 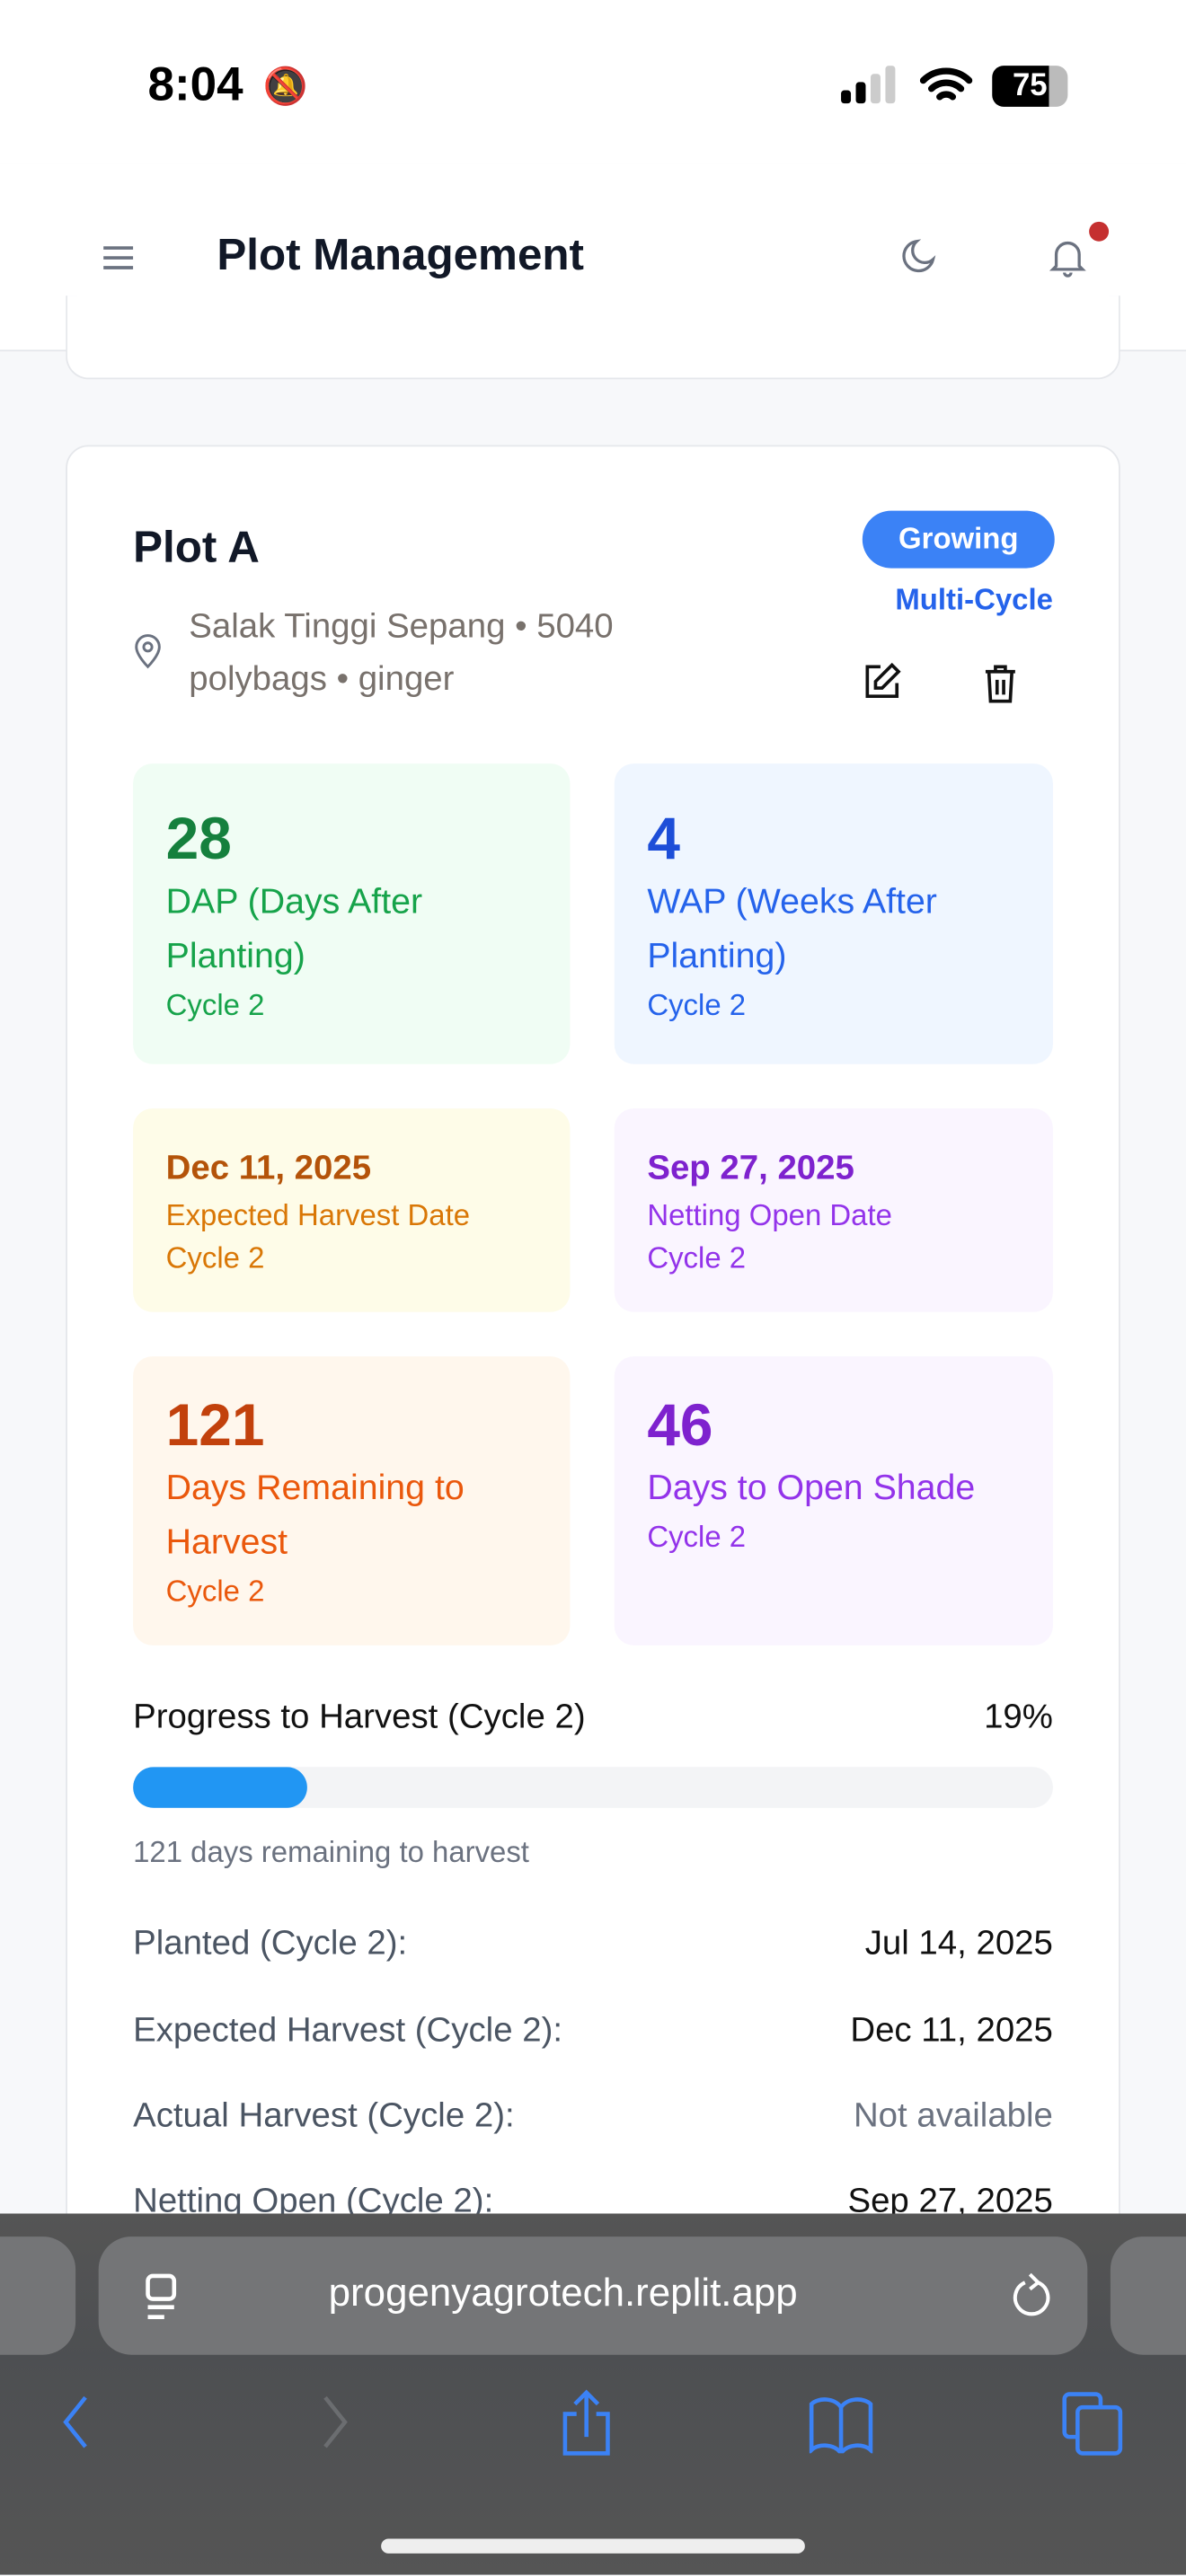 I want to click on reload-icon, so click(x=1030, y=2297).